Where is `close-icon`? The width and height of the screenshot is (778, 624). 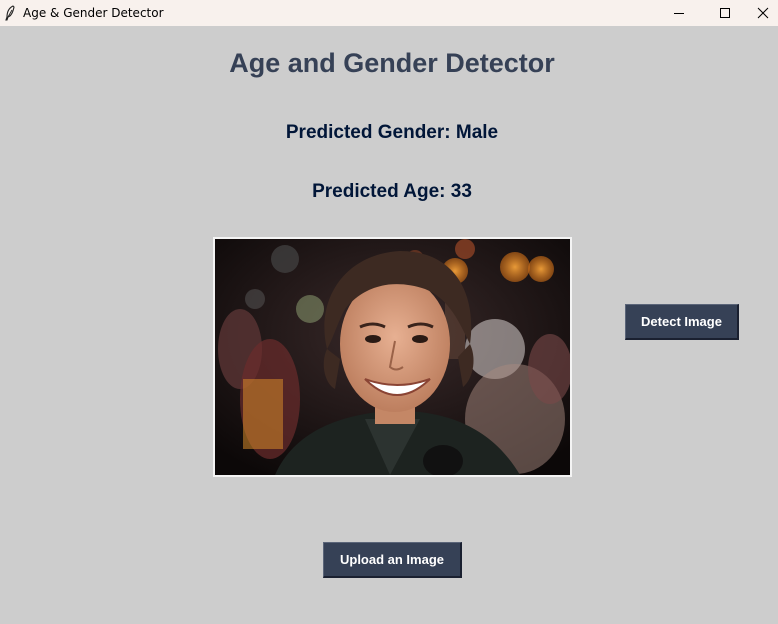 close-icon is located at coordinates (762, 13).